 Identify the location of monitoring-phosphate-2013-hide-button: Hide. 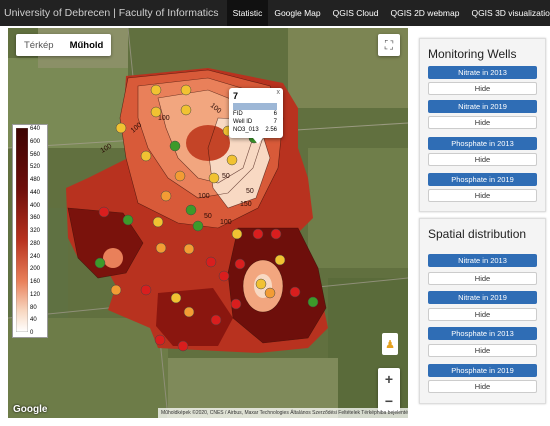
(482, 159).